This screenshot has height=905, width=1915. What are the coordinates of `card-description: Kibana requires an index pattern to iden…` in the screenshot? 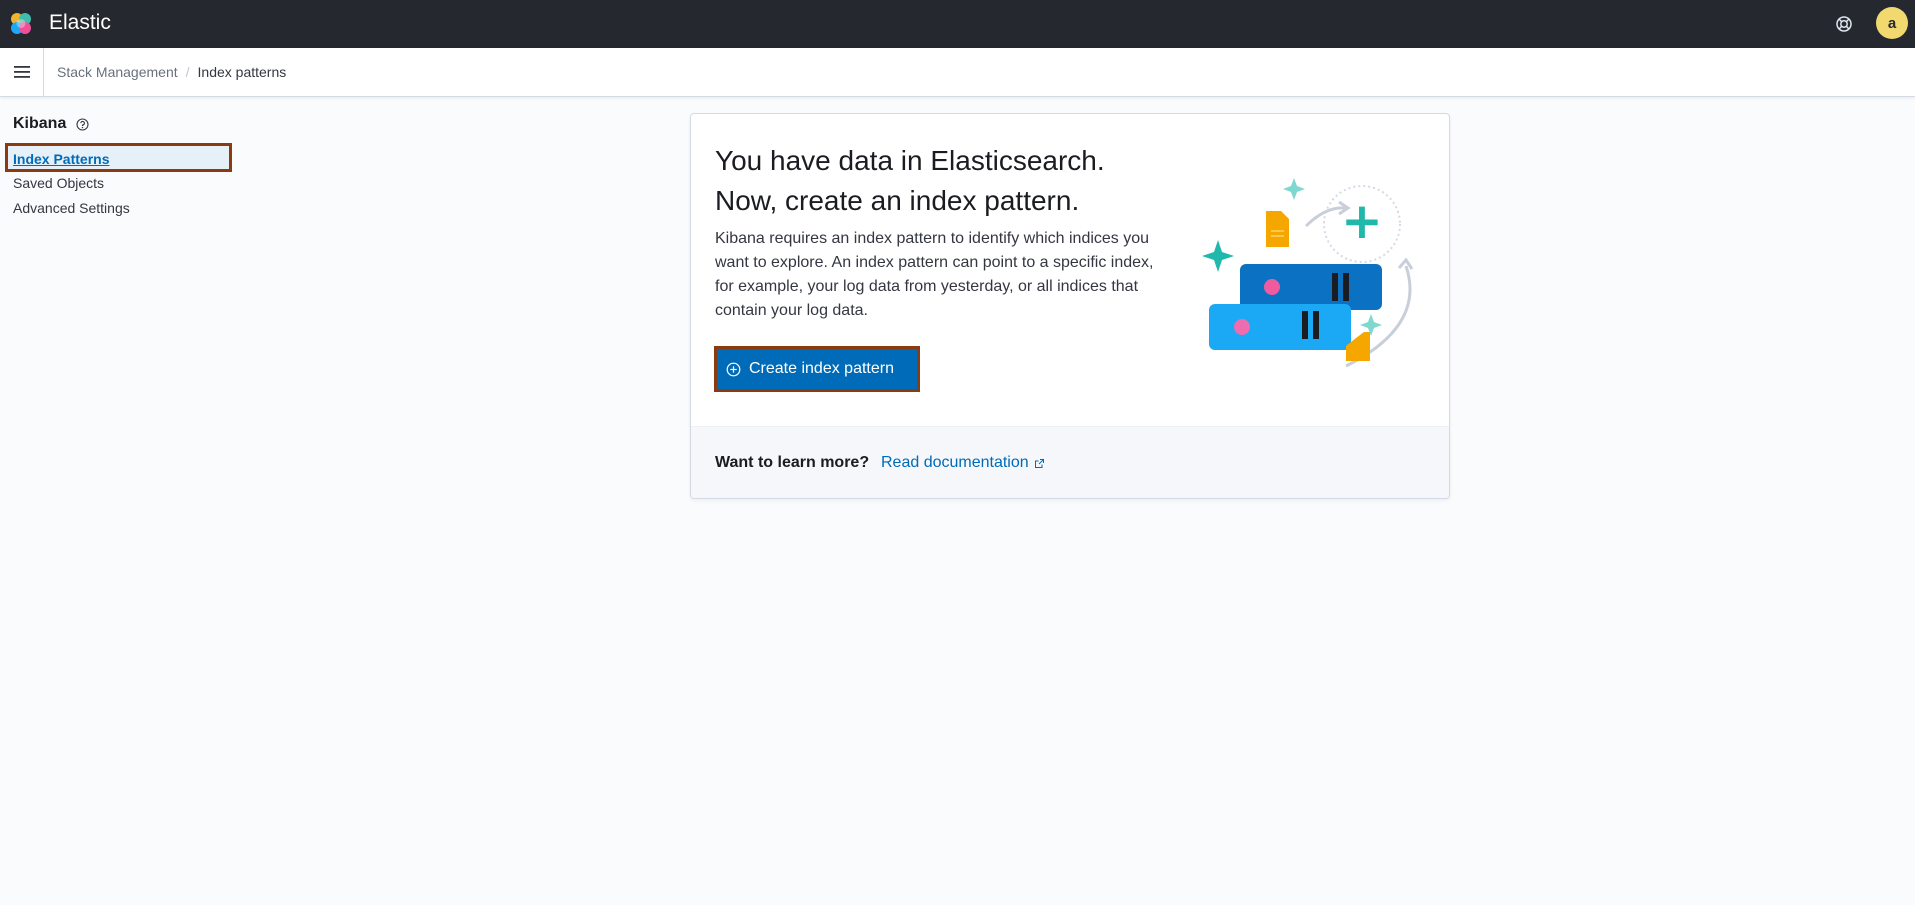 It's located at (934, 274).